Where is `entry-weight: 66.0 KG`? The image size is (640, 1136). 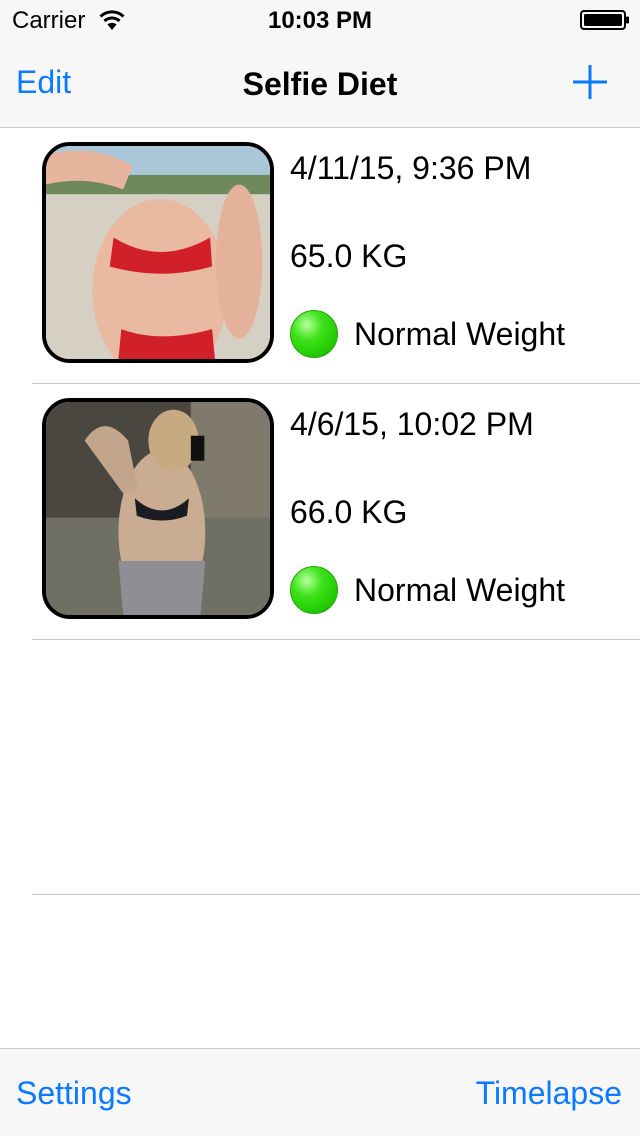 entry-weight: 66.0 KG is located at coordinates (349, 512).